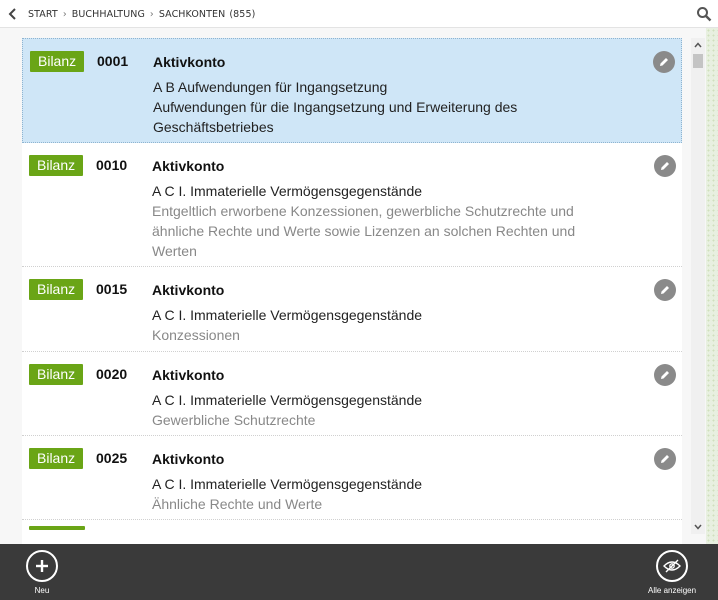 The image size is (718, 600). I want to click on scroll-down-icon, so click(698, 527).